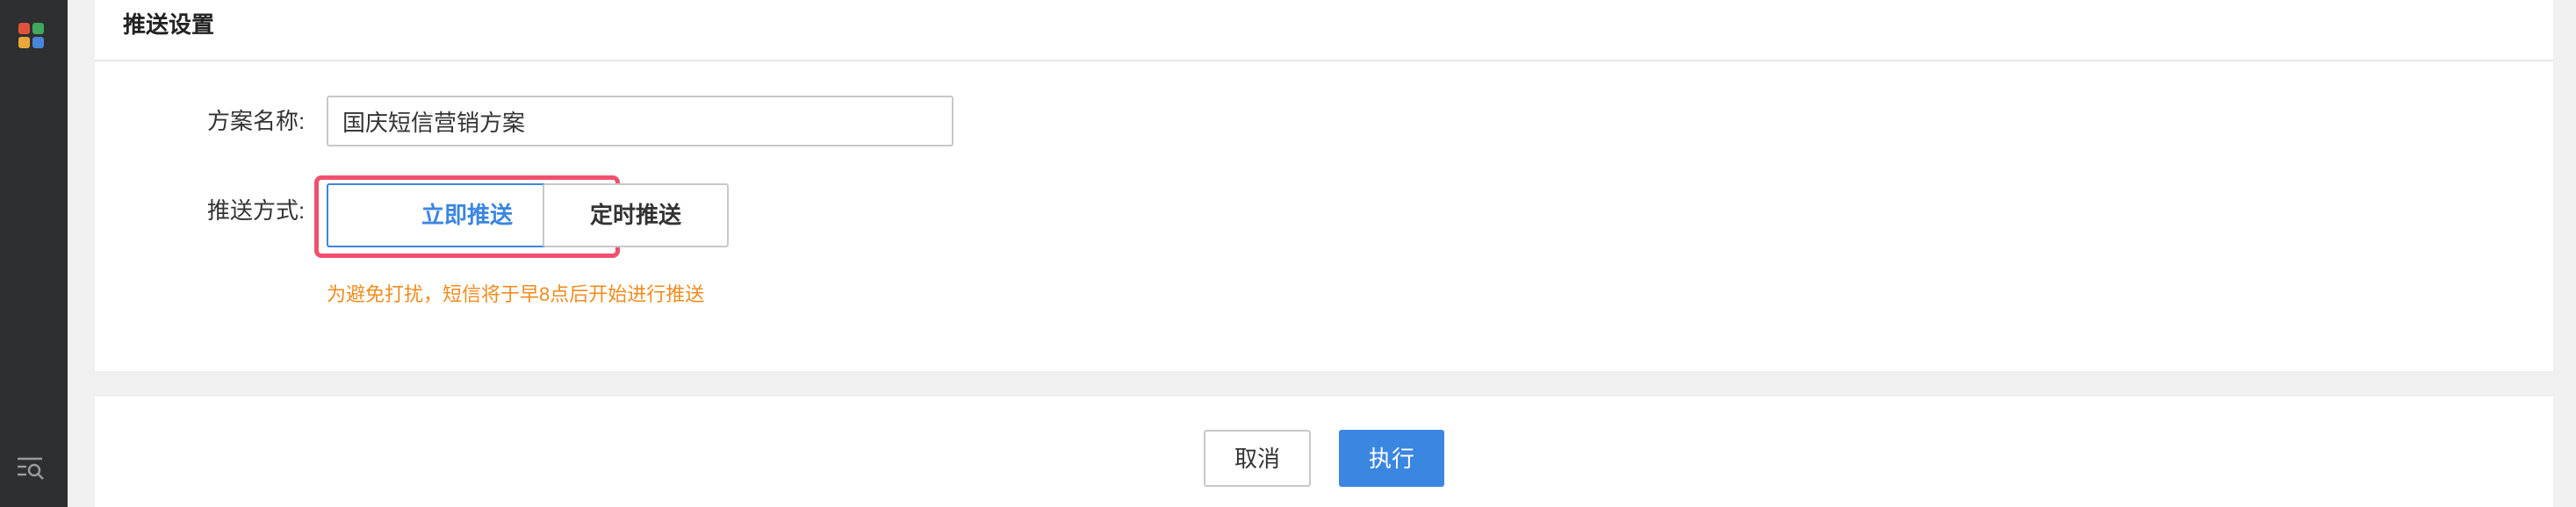 The height and width of the screenshot is (507, 2576). What do you see at coordinates (1391, 458) in the screenshot?
I see `execute-button: 执行` at bounding box center [1391, 458].